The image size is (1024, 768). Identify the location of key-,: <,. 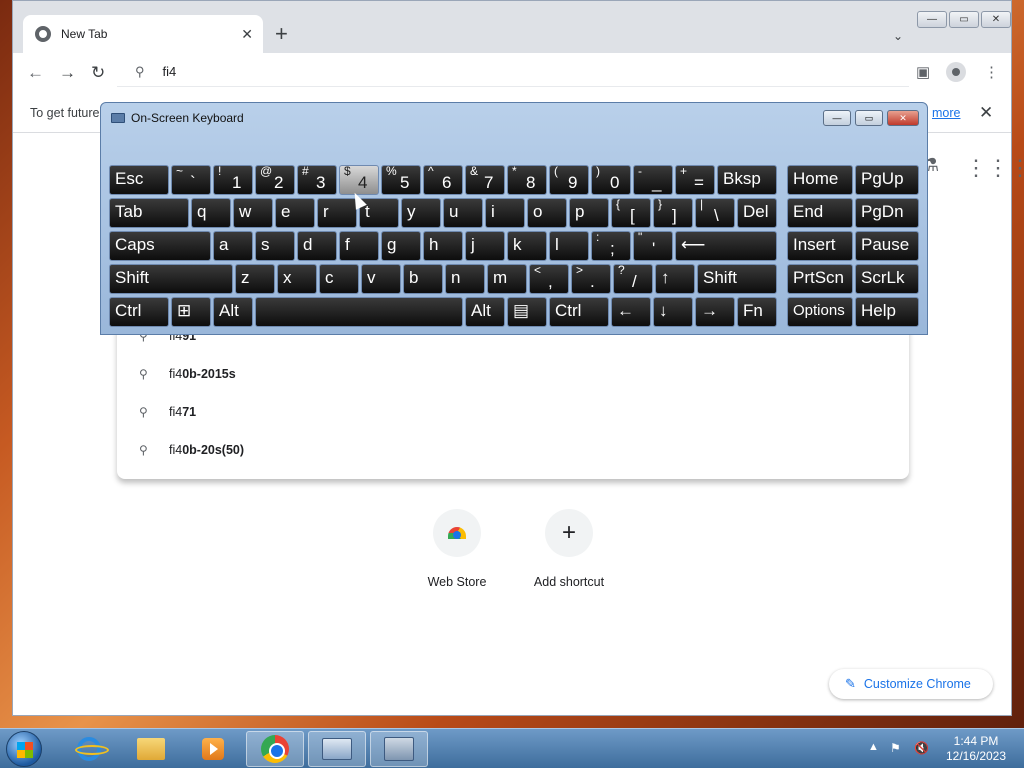
(549, 279).